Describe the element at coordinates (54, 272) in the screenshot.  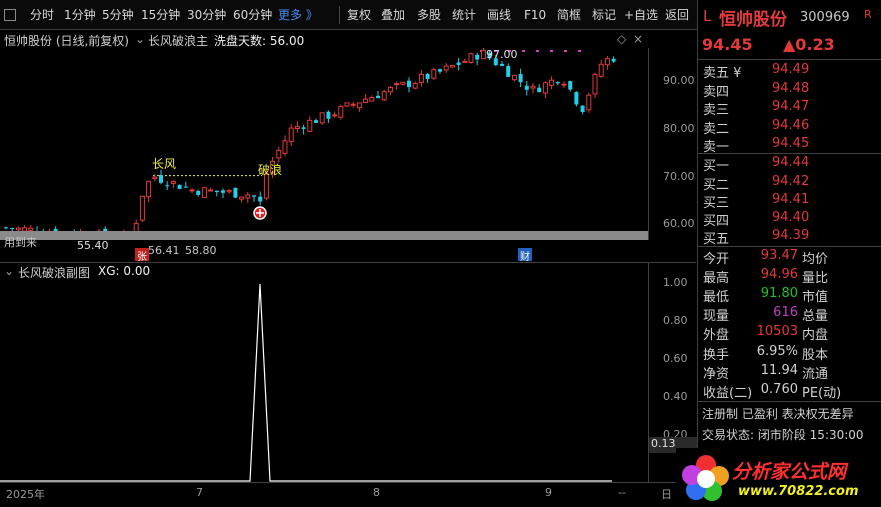
I see `sub-chart-title: 长风破浪副图` at that location.